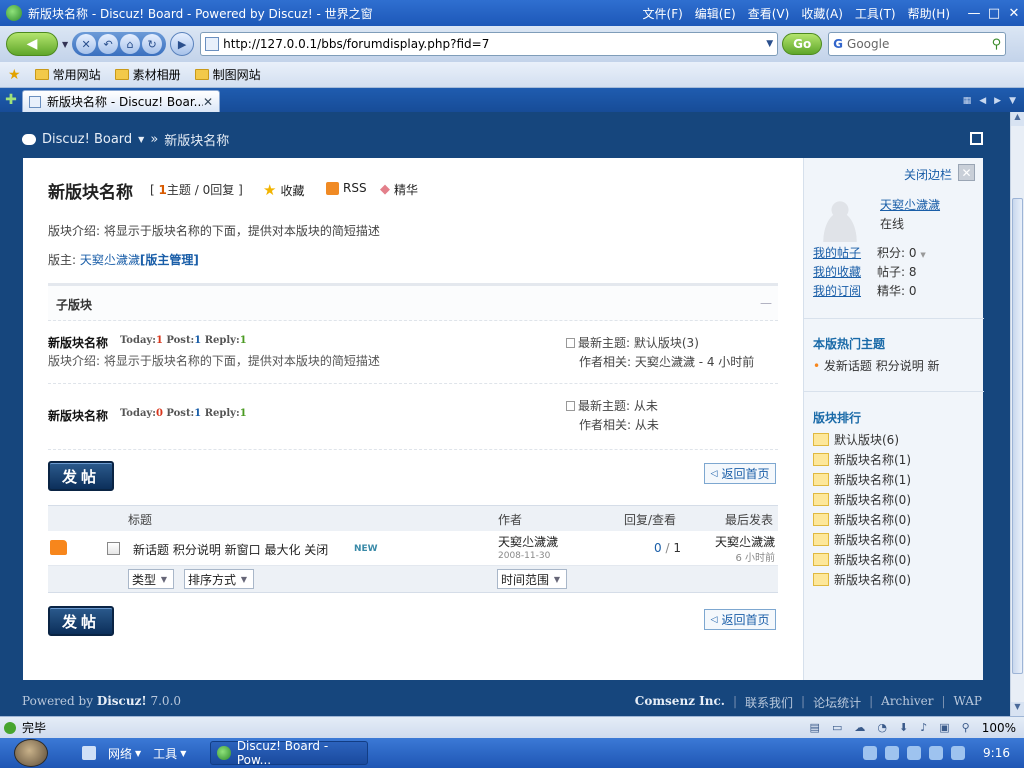 Image resolution: width=1024 pixels, height=768 pixels. What do you see at coordinates (680, 702) in the screenshot?
I see `company-link: Comsenz Inc.` at bounding box center [680, 702].